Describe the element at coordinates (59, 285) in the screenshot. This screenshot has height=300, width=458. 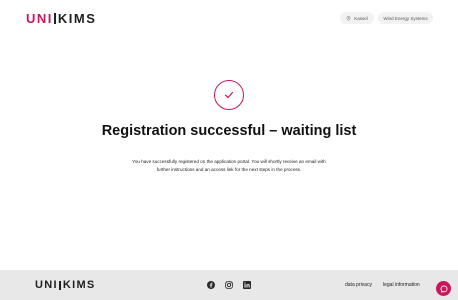
I see `footer-logo-divider` at that location.